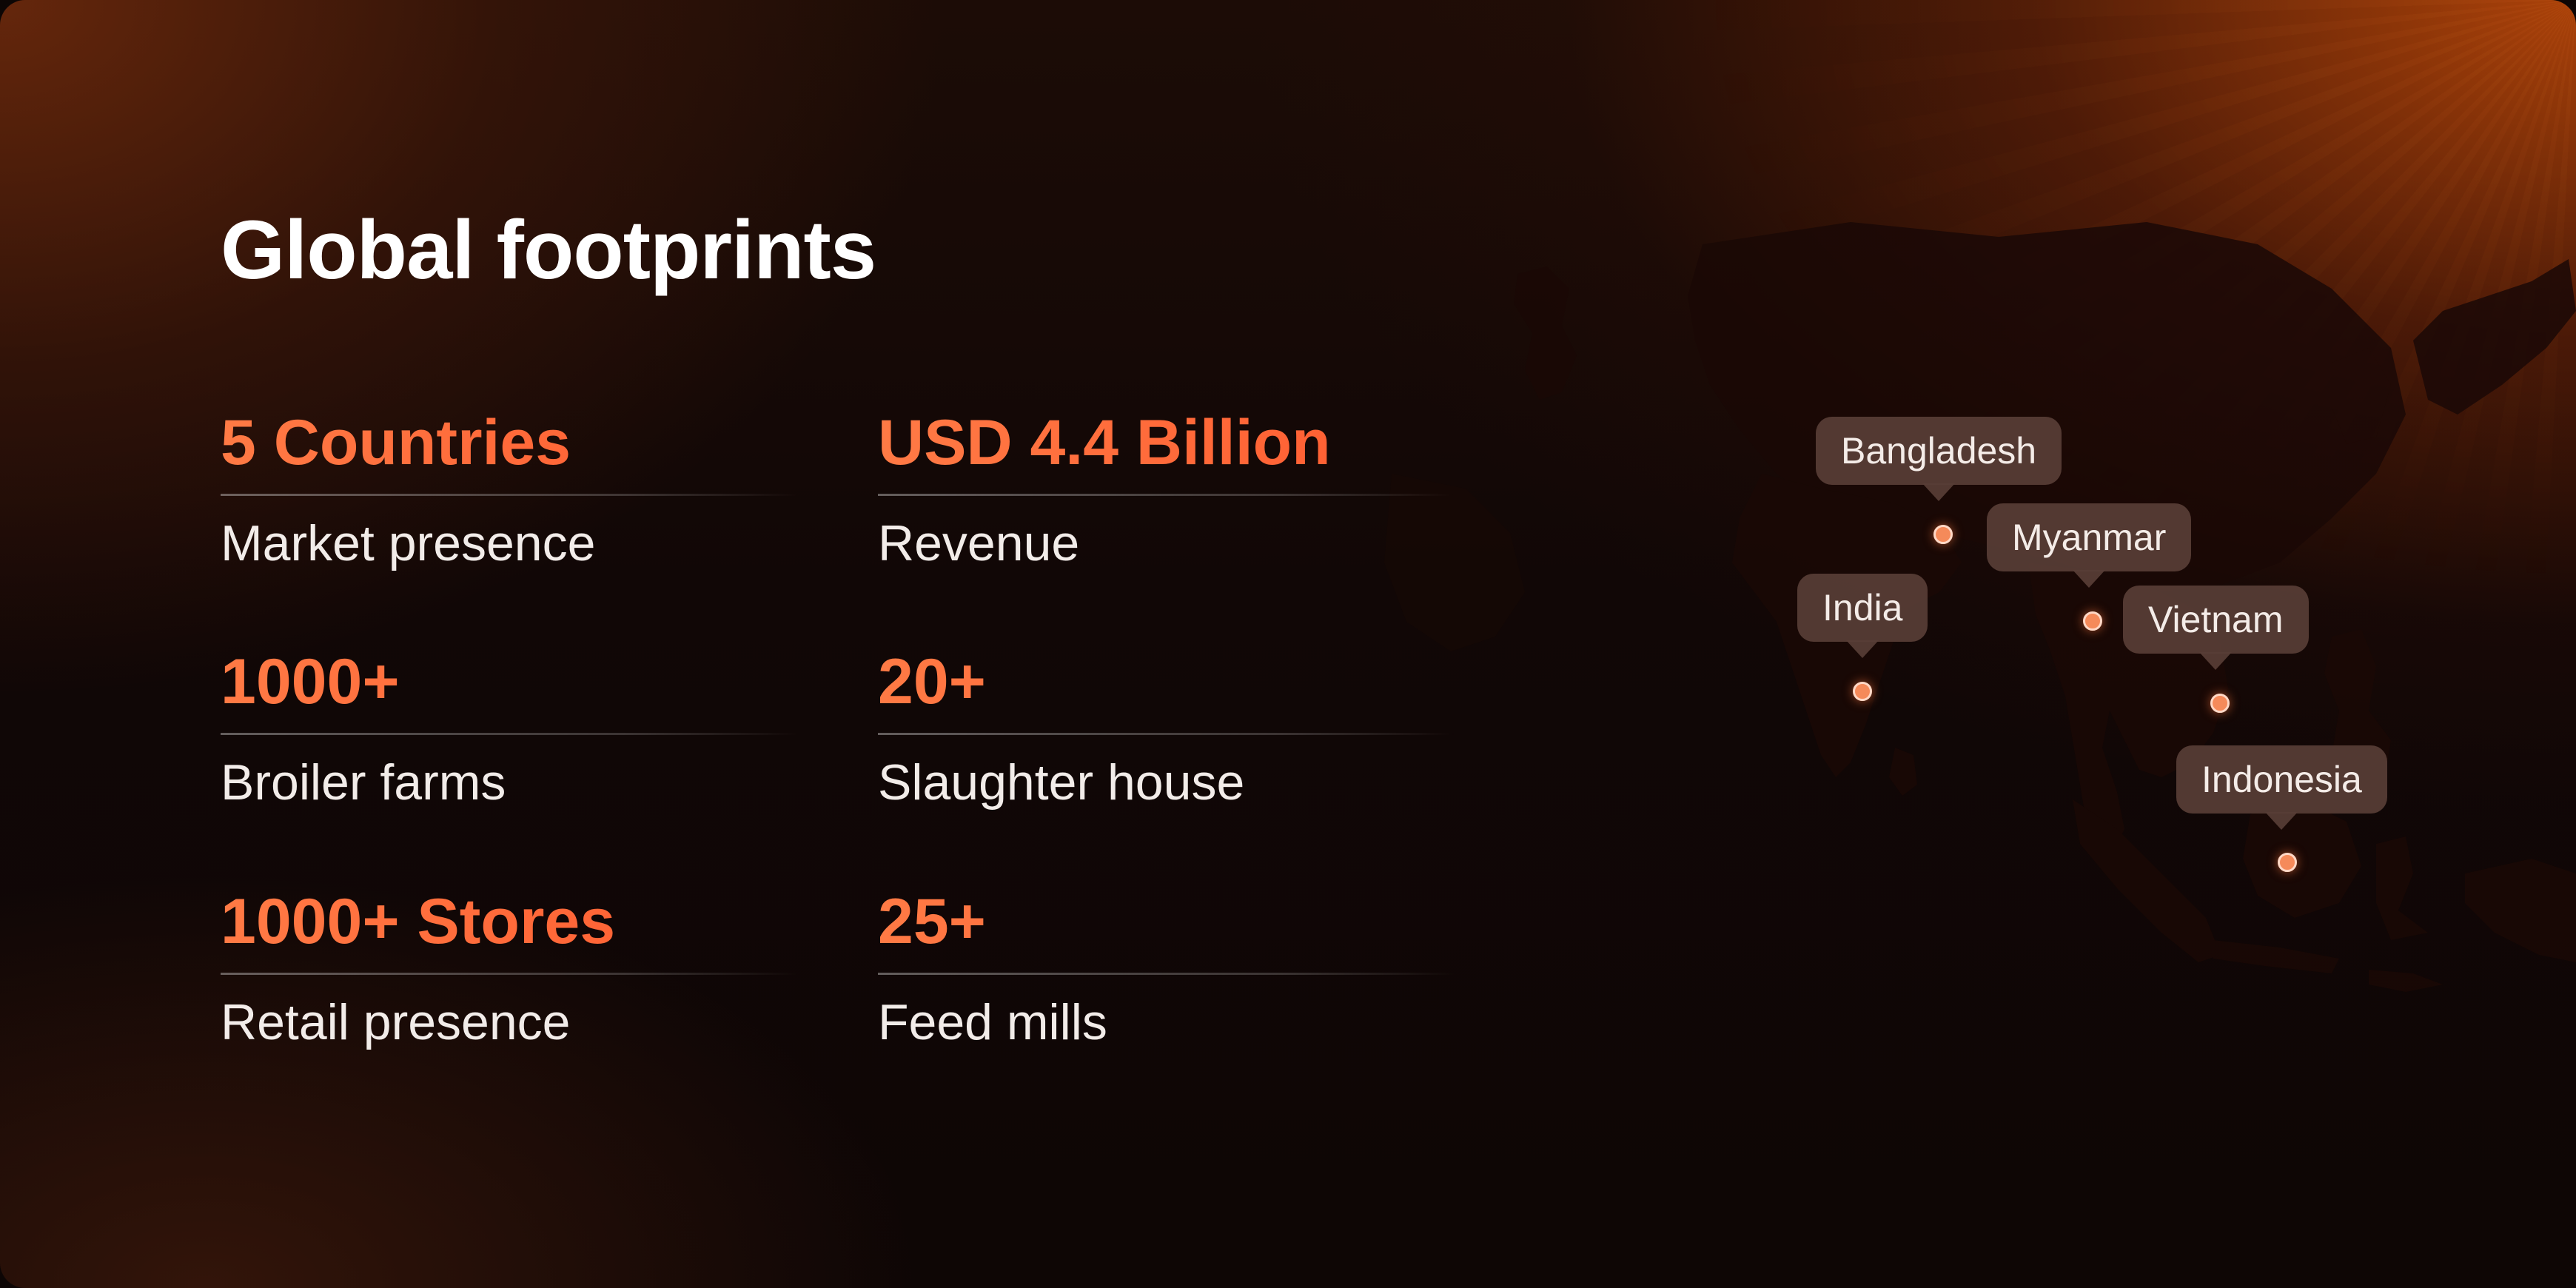  What do you see at coordinates (2287, 862) in the screenshot?
I see `map-marker-indonesia` at bounding box center [2287, 862].